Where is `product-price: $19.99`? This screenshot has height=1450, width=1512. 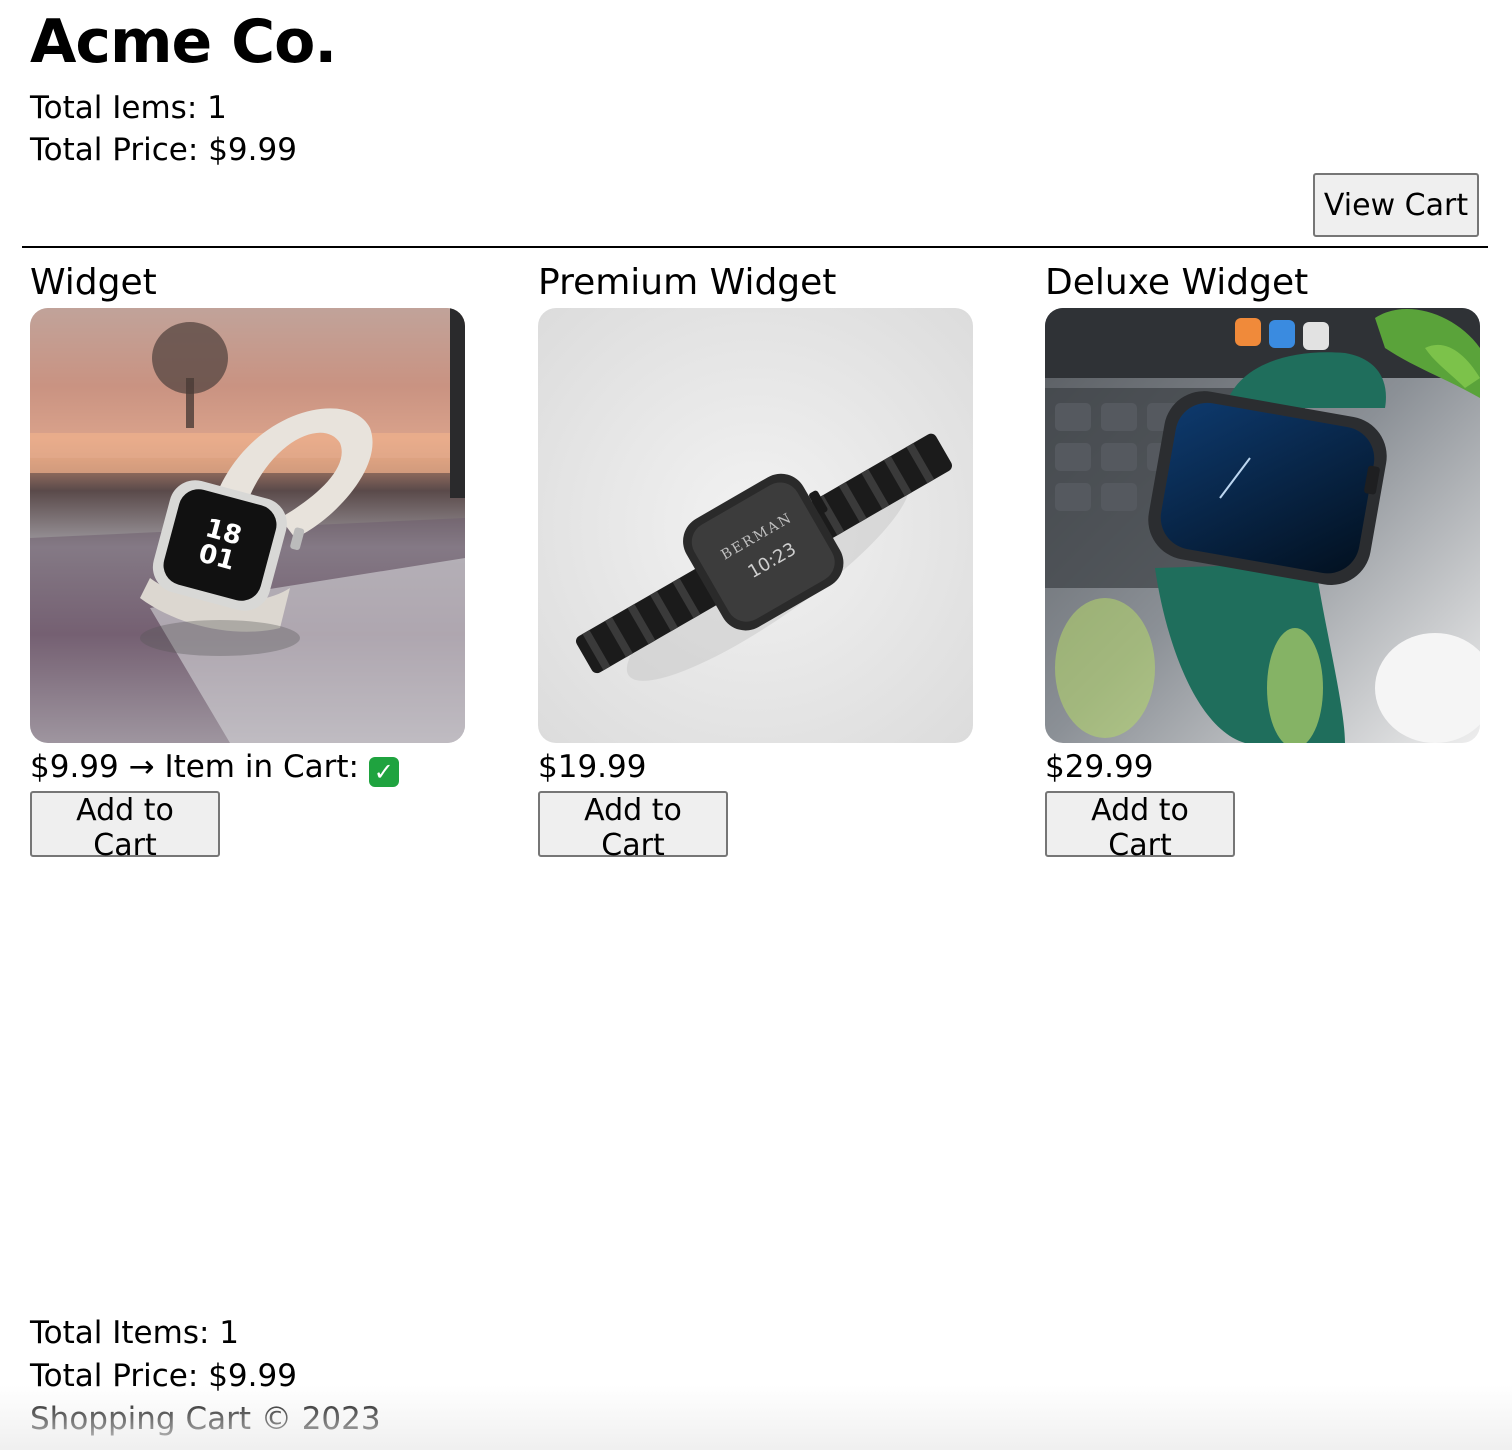
product-price: $19.99 is located at coordinates (592, 767).